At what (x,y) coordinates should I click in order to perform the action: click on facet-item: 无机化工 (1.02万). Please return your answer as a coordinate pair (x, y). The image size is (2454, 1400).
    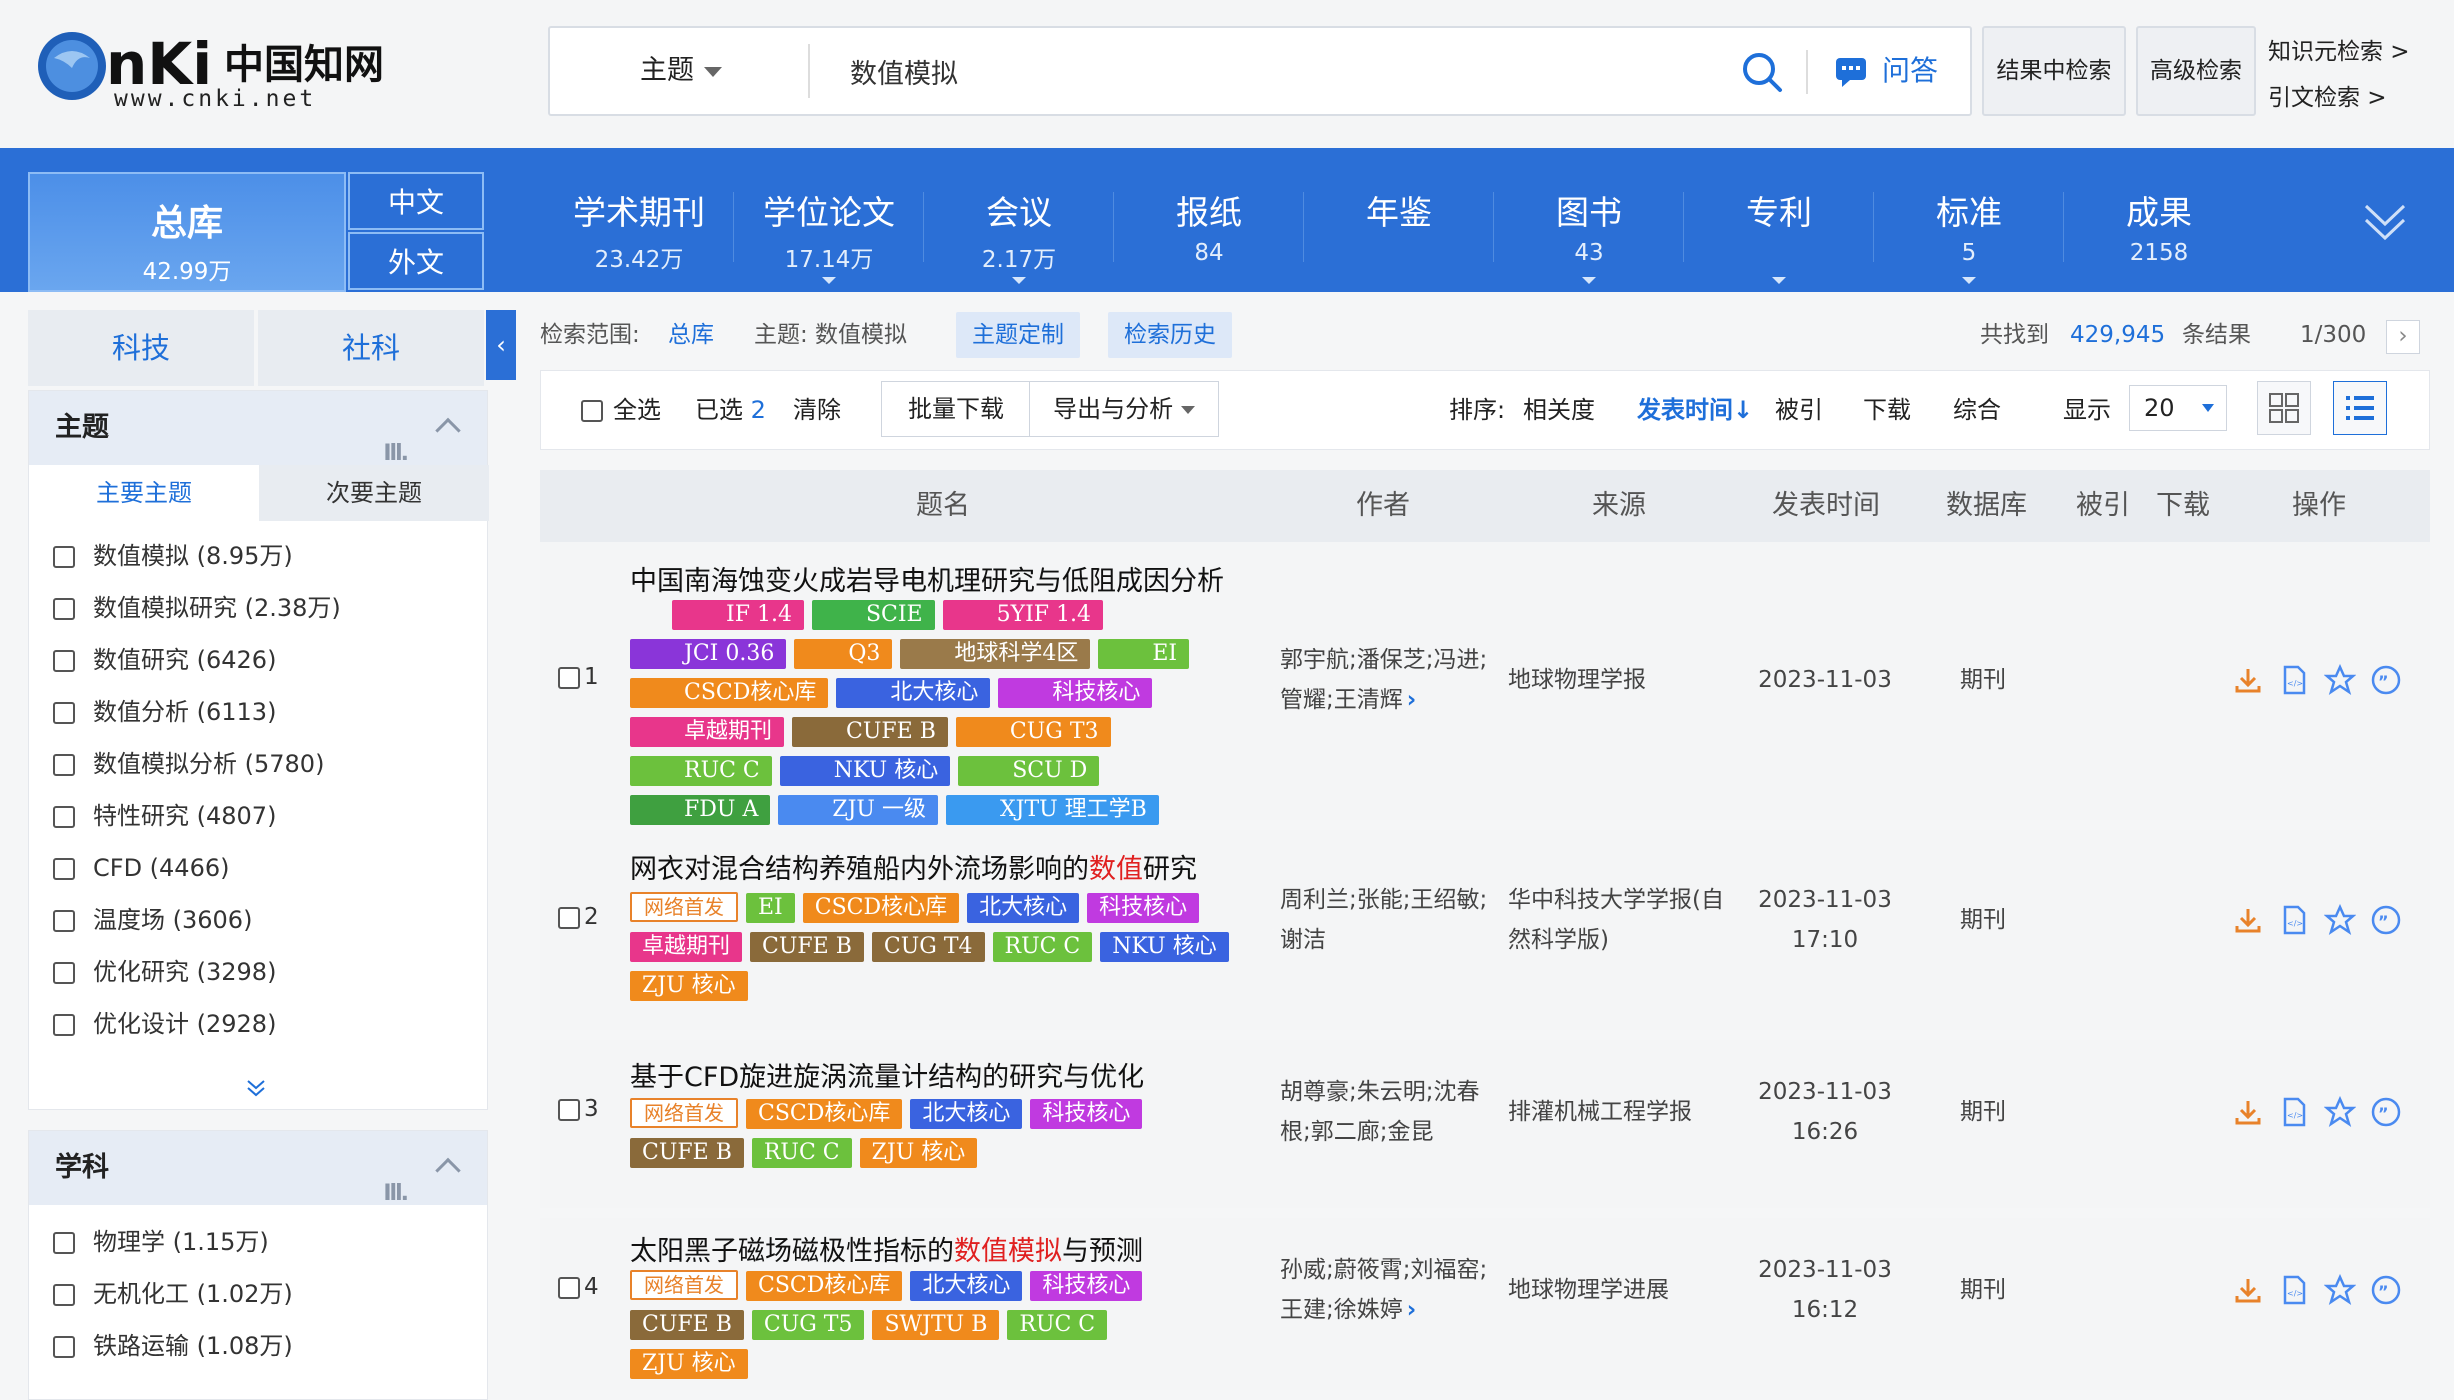
    Looking at the image, I should click on (173, 1294).